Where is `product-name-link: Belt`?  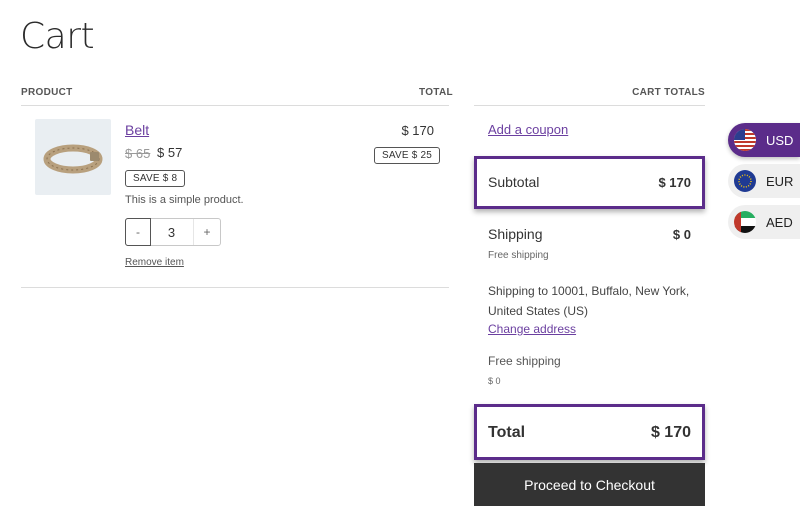
product-name-link: Belt is located at coordinates (137, 130).